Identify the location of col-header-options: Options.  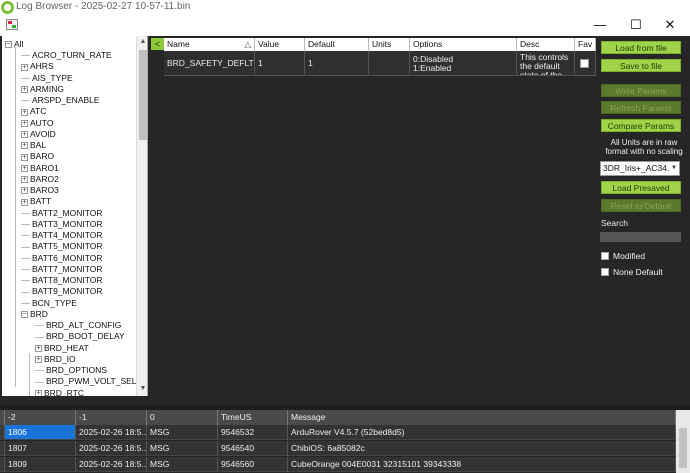
(463, 44).